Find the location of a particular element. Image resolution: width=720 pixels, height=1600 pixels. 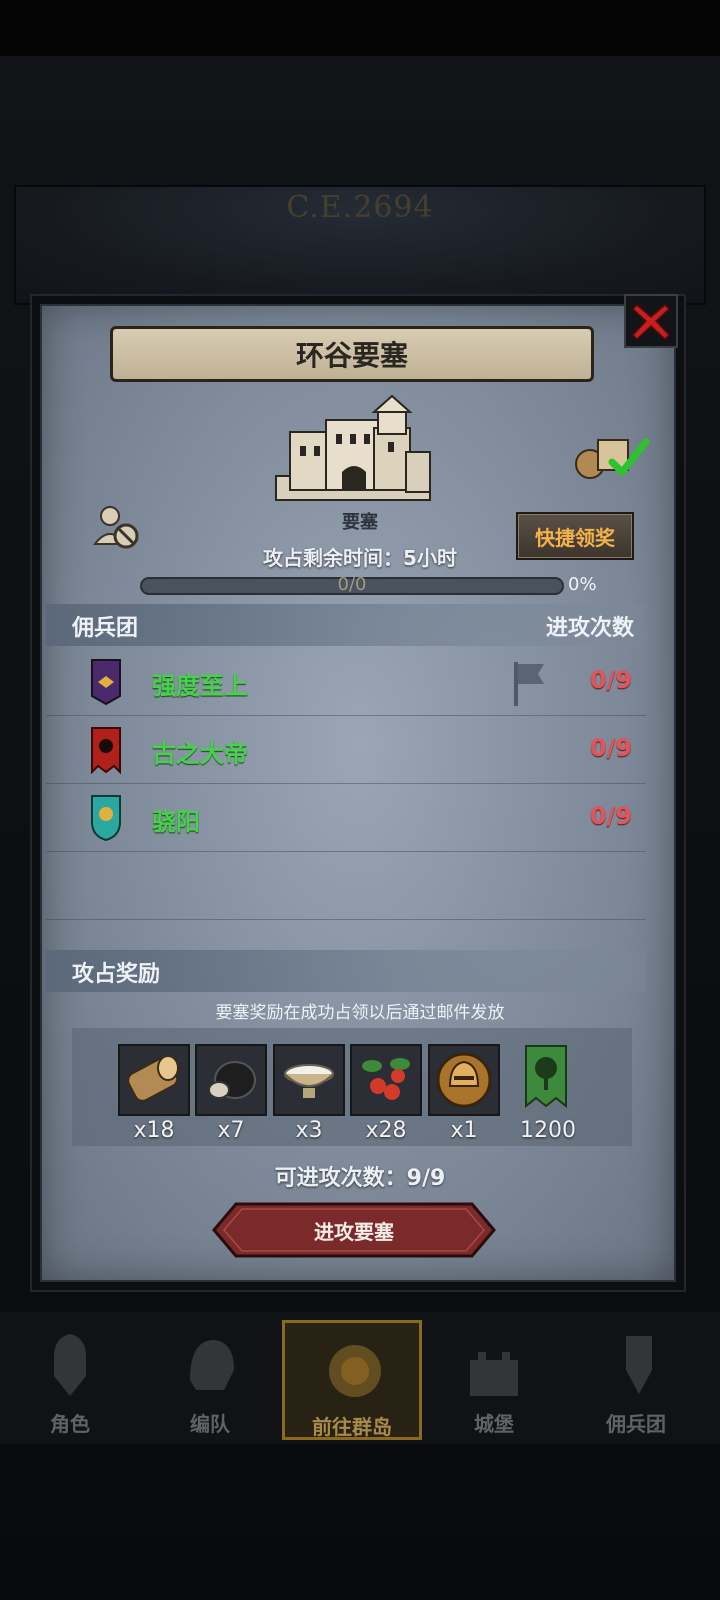

berries-icon is located at coordinates (386, 1079).